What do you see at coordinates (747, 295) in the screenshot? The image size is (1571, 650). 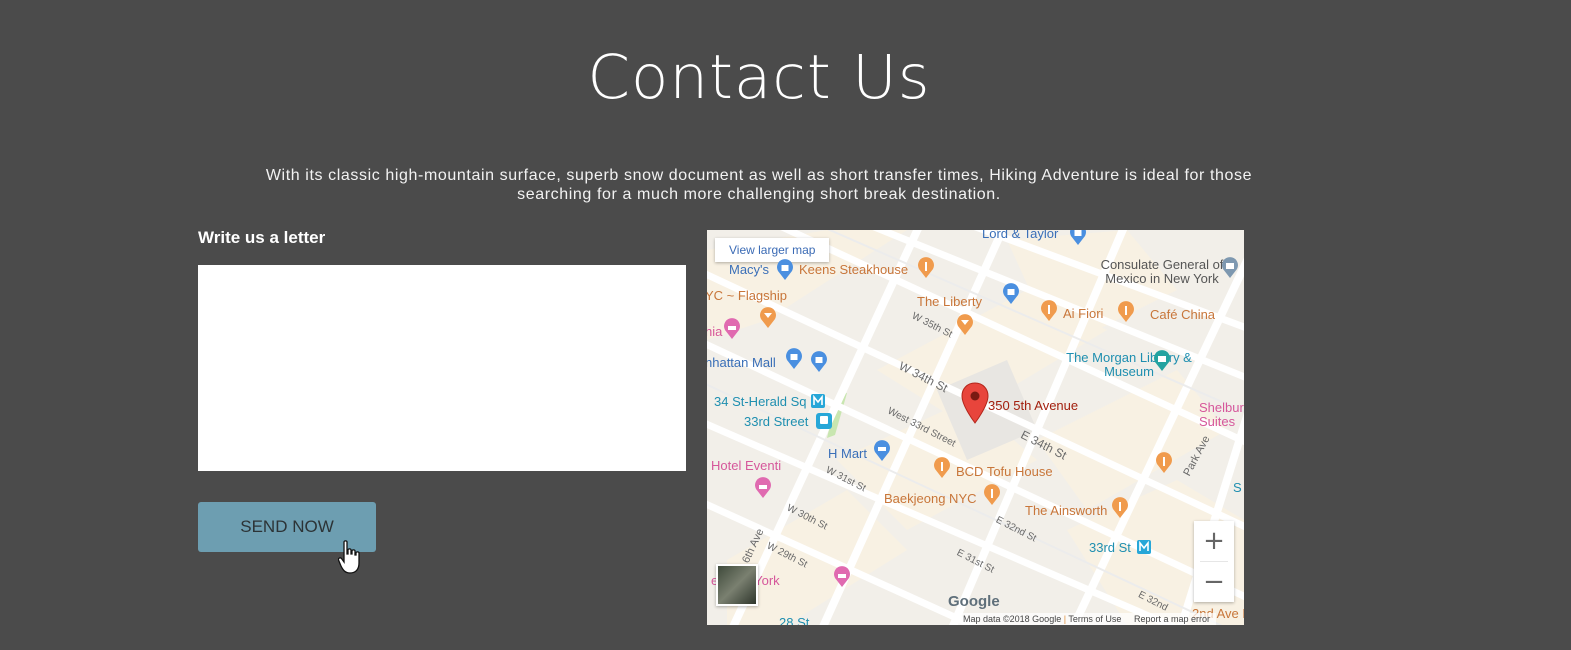 I see `map-place-flagship: YC ~ Flagship` at bounding box center [747, 295].